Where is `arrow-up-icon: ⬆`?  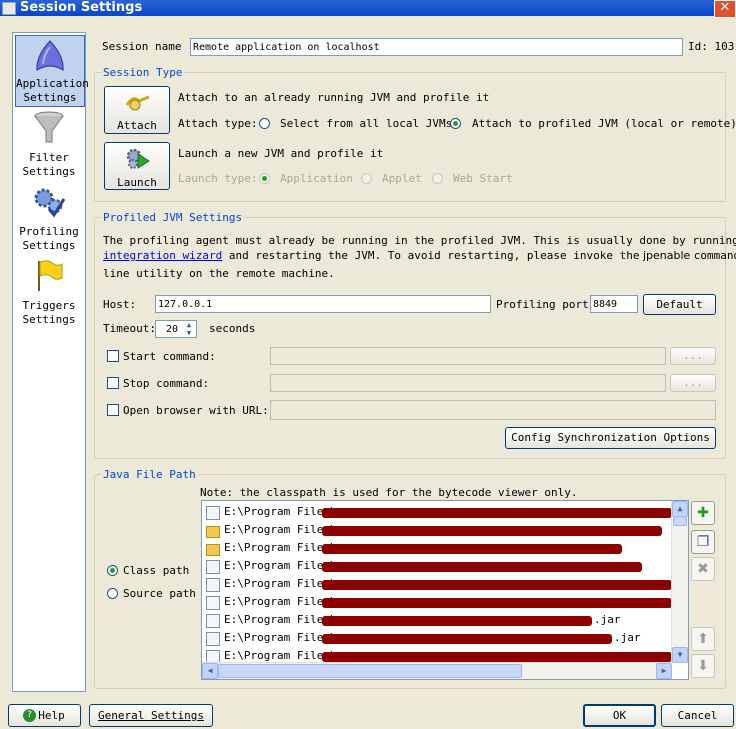 arrow-up-icon: ⬆ is located at coordinates (703, 639).